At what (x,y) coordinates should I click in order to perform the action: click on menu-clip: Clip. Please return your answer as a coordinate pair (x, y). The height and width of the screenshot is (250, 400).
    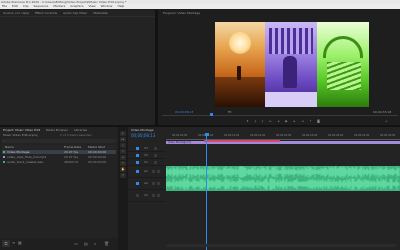
    Looking at the image, I should click on (26, 6).